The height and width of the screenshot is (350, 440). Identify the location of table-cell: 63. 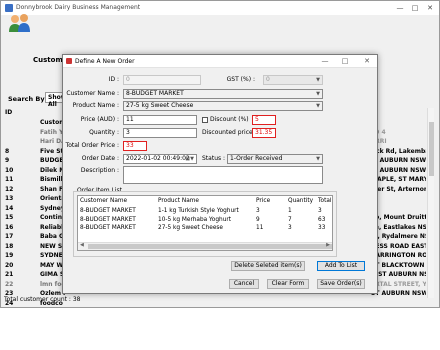
(322, 219).